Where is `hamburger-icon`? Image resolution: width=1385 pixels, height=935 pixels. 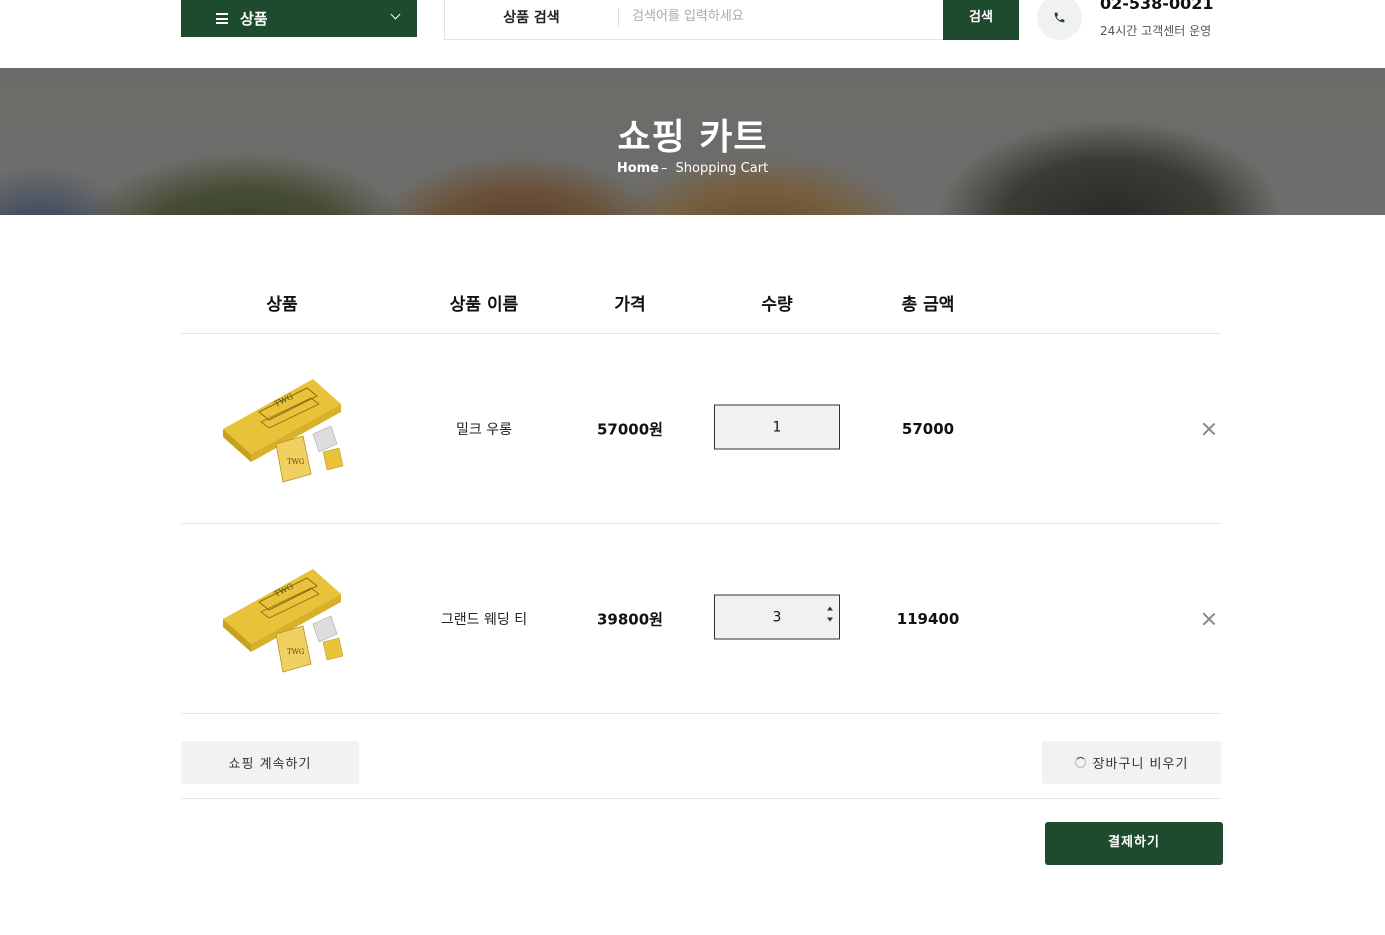
hamburger-icon is located at coordinates (222, 18).